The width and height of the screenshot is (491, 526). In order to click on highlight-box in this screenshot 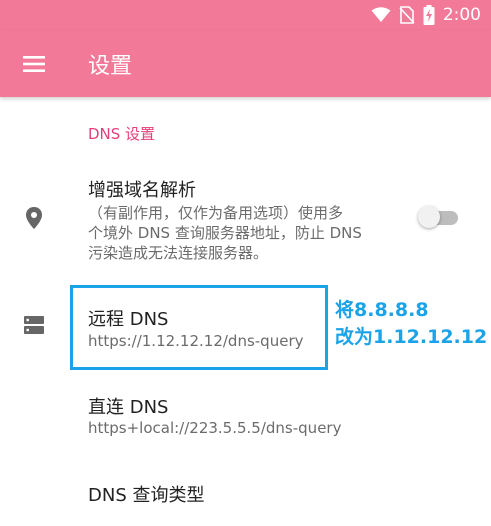, I will do `click(199, 327)`.